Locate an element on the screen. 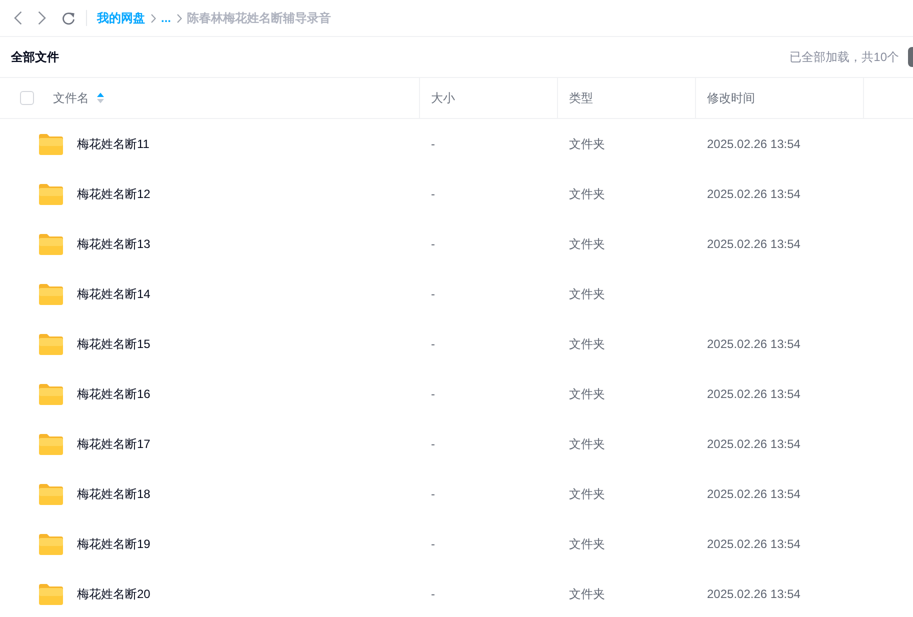  file-name: 梅花姓名断17 is located at coordinates (113, 444).